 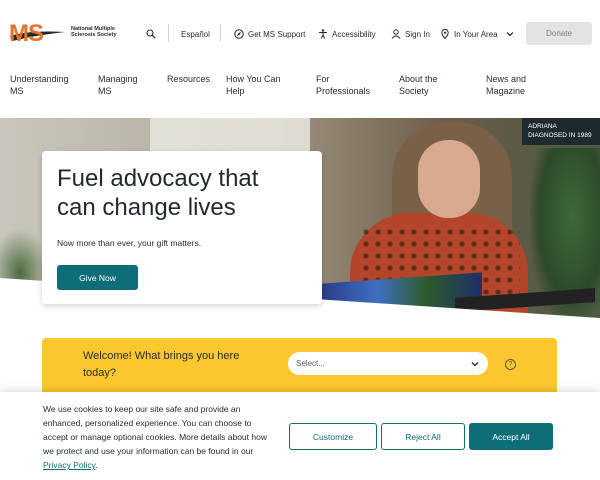 I want to click on in-your-area-dropdown: In Your Area, so click(x=479, y=34).